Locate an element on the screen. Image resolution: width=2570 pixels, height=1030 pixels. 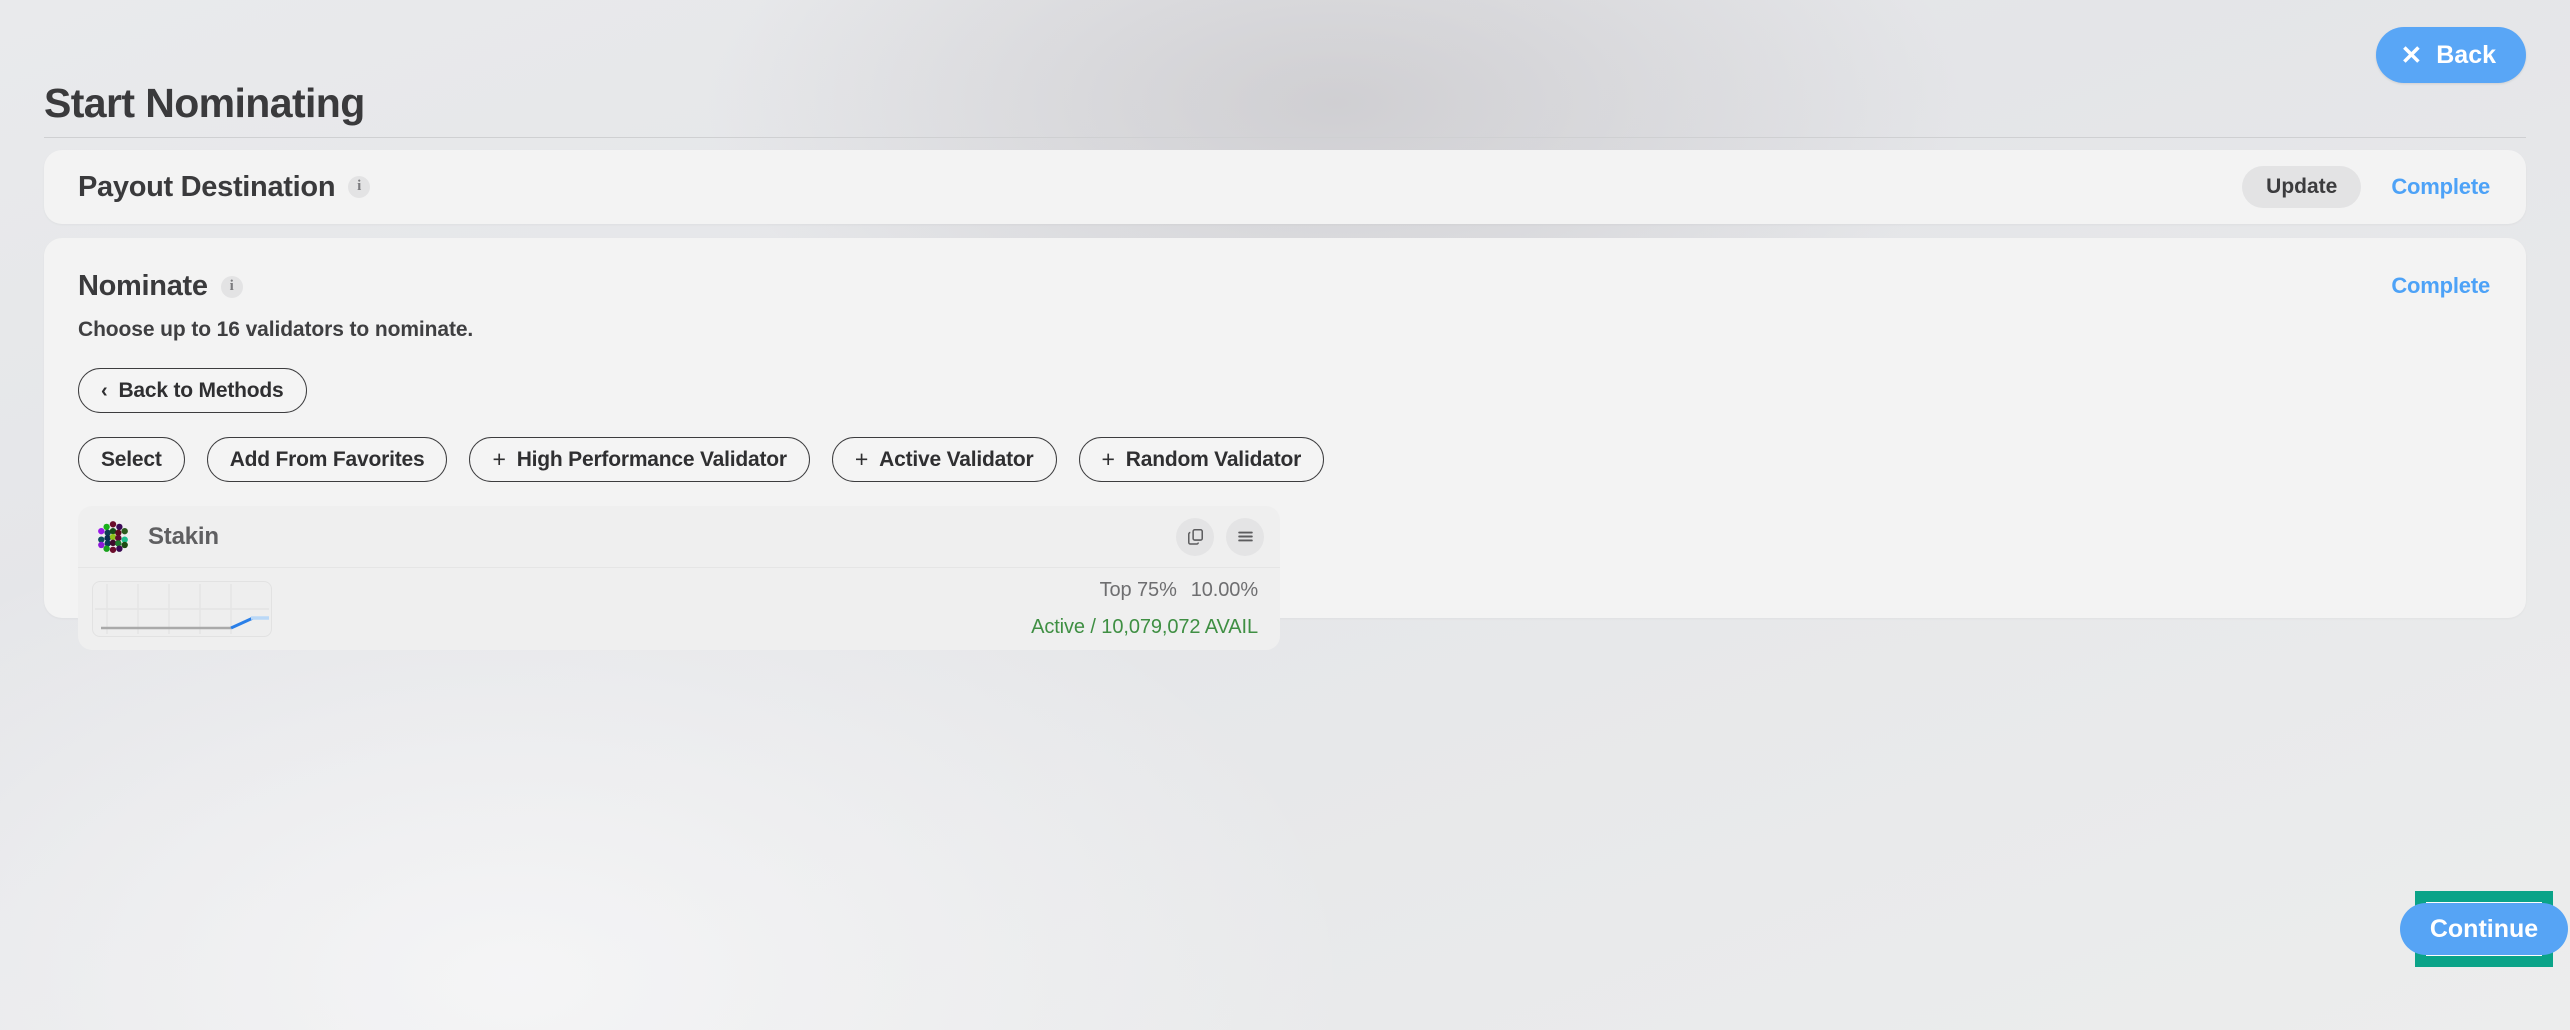
high-performance-validator-label: High Performance Validator is located at coordinates (651, 459).